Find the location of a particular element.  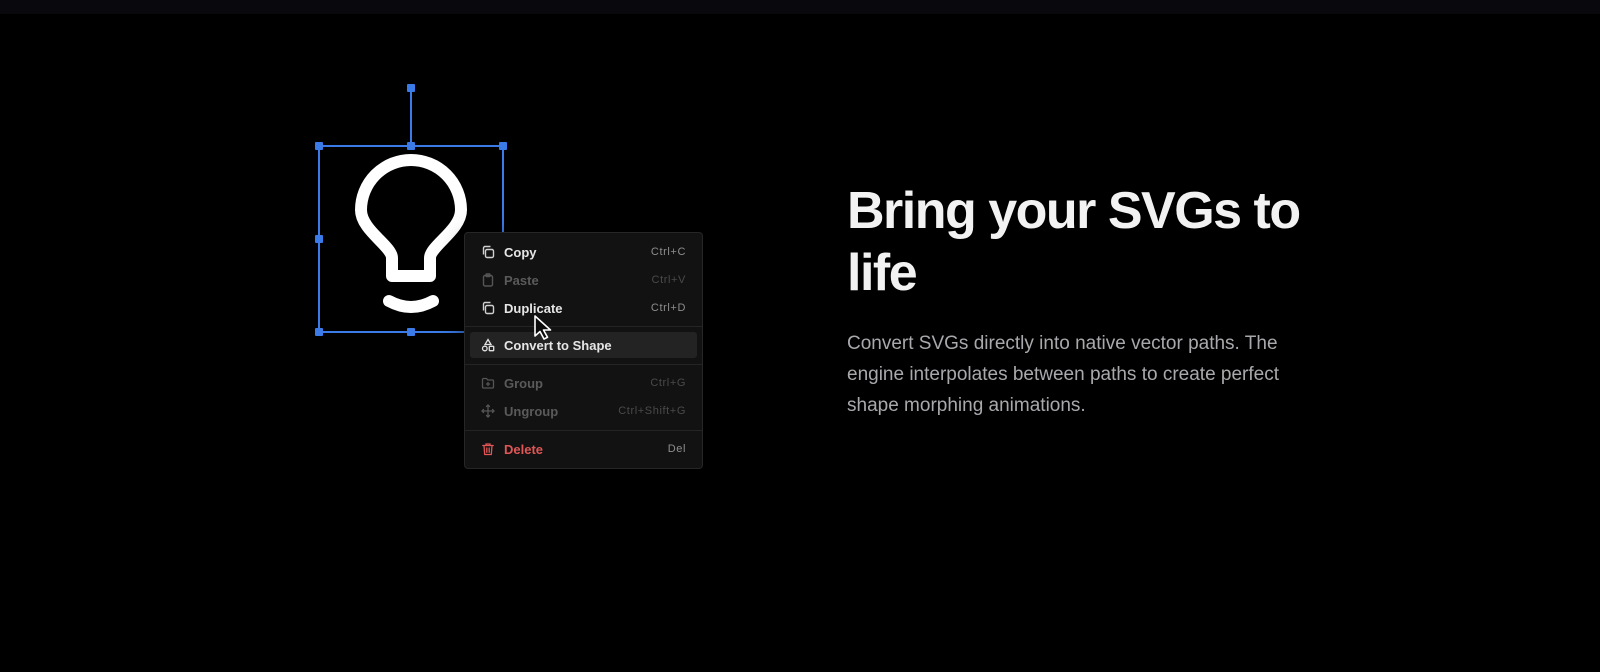

resize-handle-tl is located at coordinates (319, 146).